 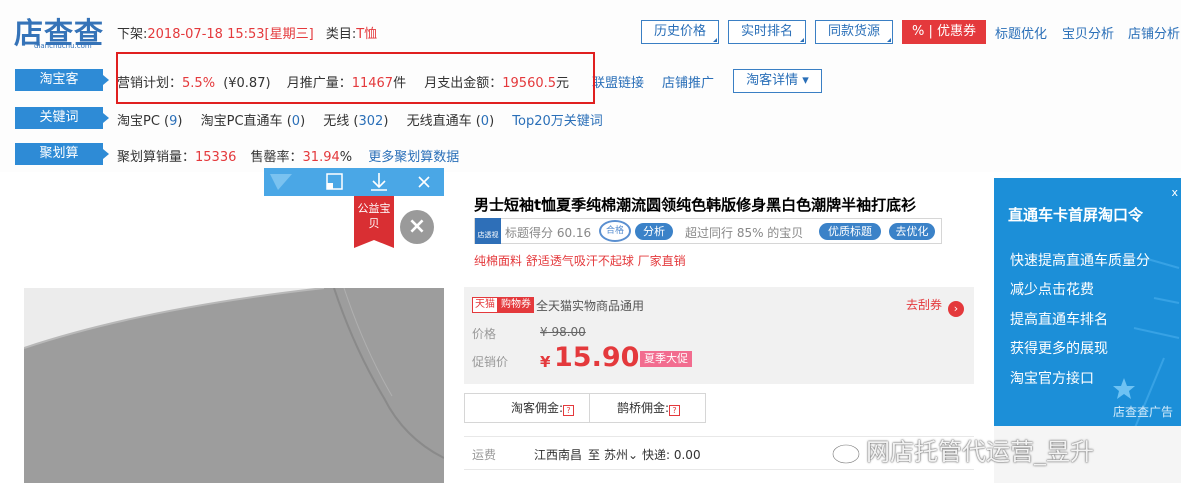 I want to click on logo-subtext: dianchuchu.com, so click(x=63, y=46).